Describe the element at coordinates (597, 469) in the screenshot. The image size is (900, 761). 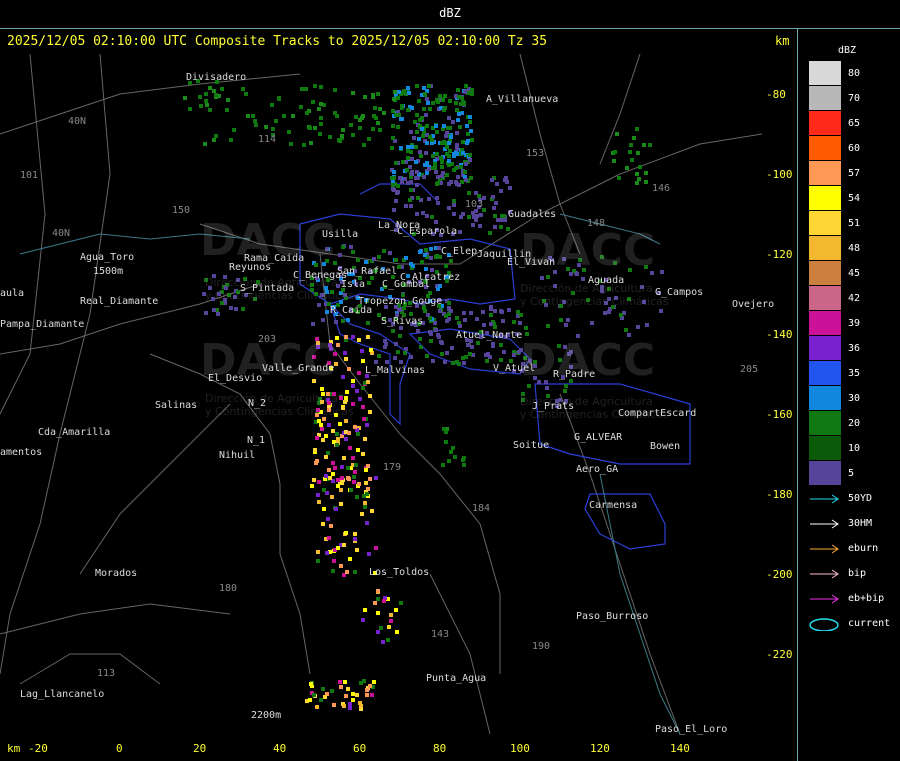
I see `place-label: Aero_GA` at that location.